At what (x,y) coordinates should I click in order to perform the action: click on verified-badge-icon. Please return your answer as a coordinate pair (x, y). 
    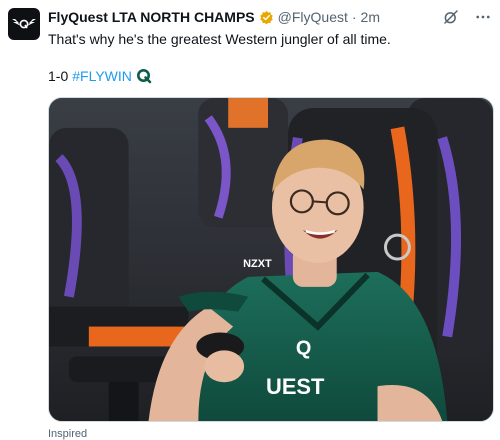
    Looking at the image, I should click on (266, 17).